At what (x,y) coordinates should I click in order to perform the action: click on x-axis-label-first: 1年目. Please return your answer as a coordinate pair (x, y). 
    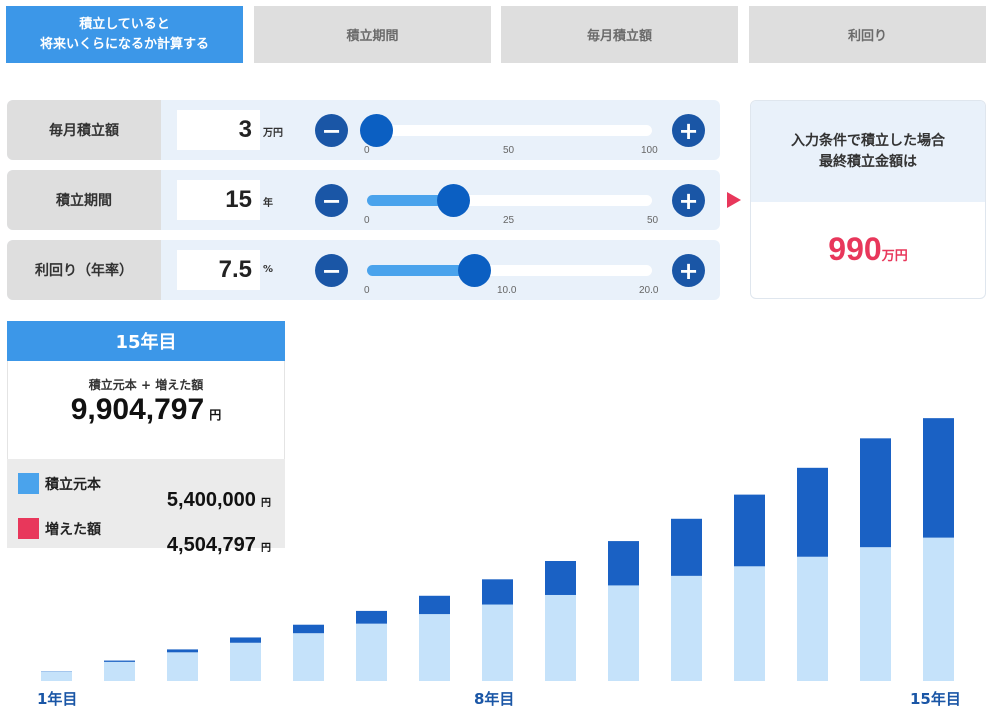
    Looking at the image, I should click on (57, 699).